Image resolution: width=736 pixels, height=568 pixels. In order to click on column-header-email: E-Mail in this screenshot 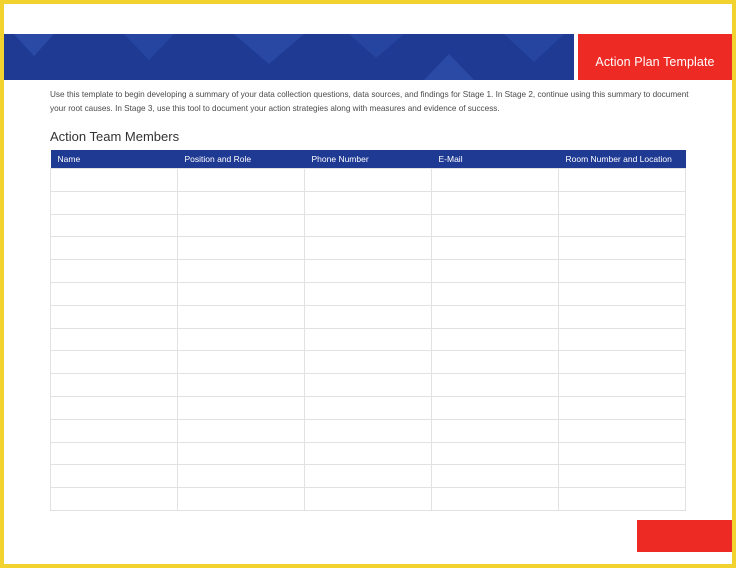, I will do `click(495, 159)`.